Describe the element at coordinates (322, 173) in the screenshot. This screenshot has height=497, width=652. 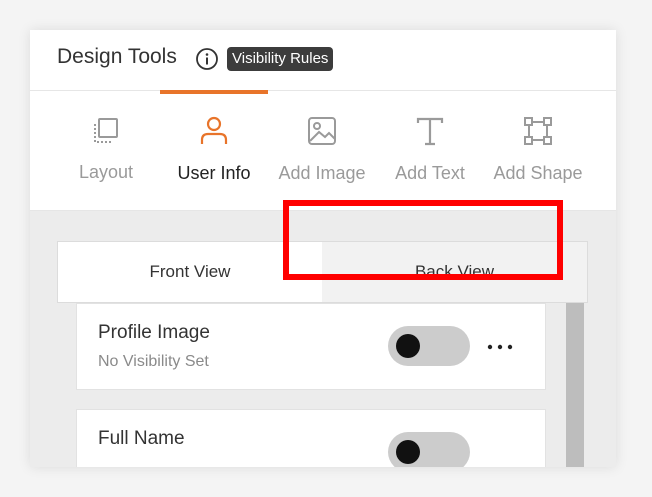
I see `tab-add-image-label: Add Image` at that location.